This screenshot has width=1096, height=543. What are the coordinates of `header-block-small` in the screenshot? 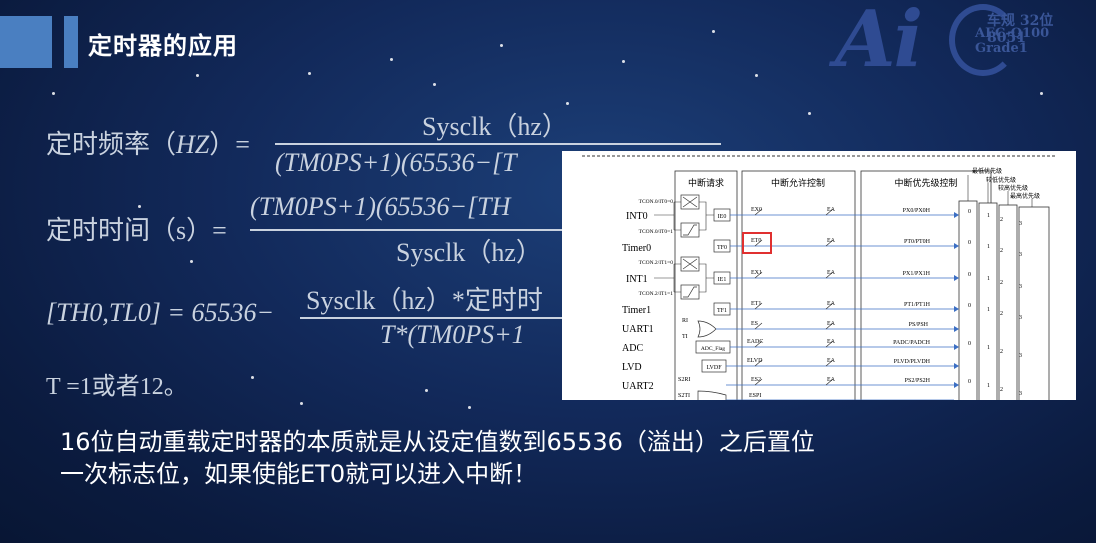 It's located at (71, 42).